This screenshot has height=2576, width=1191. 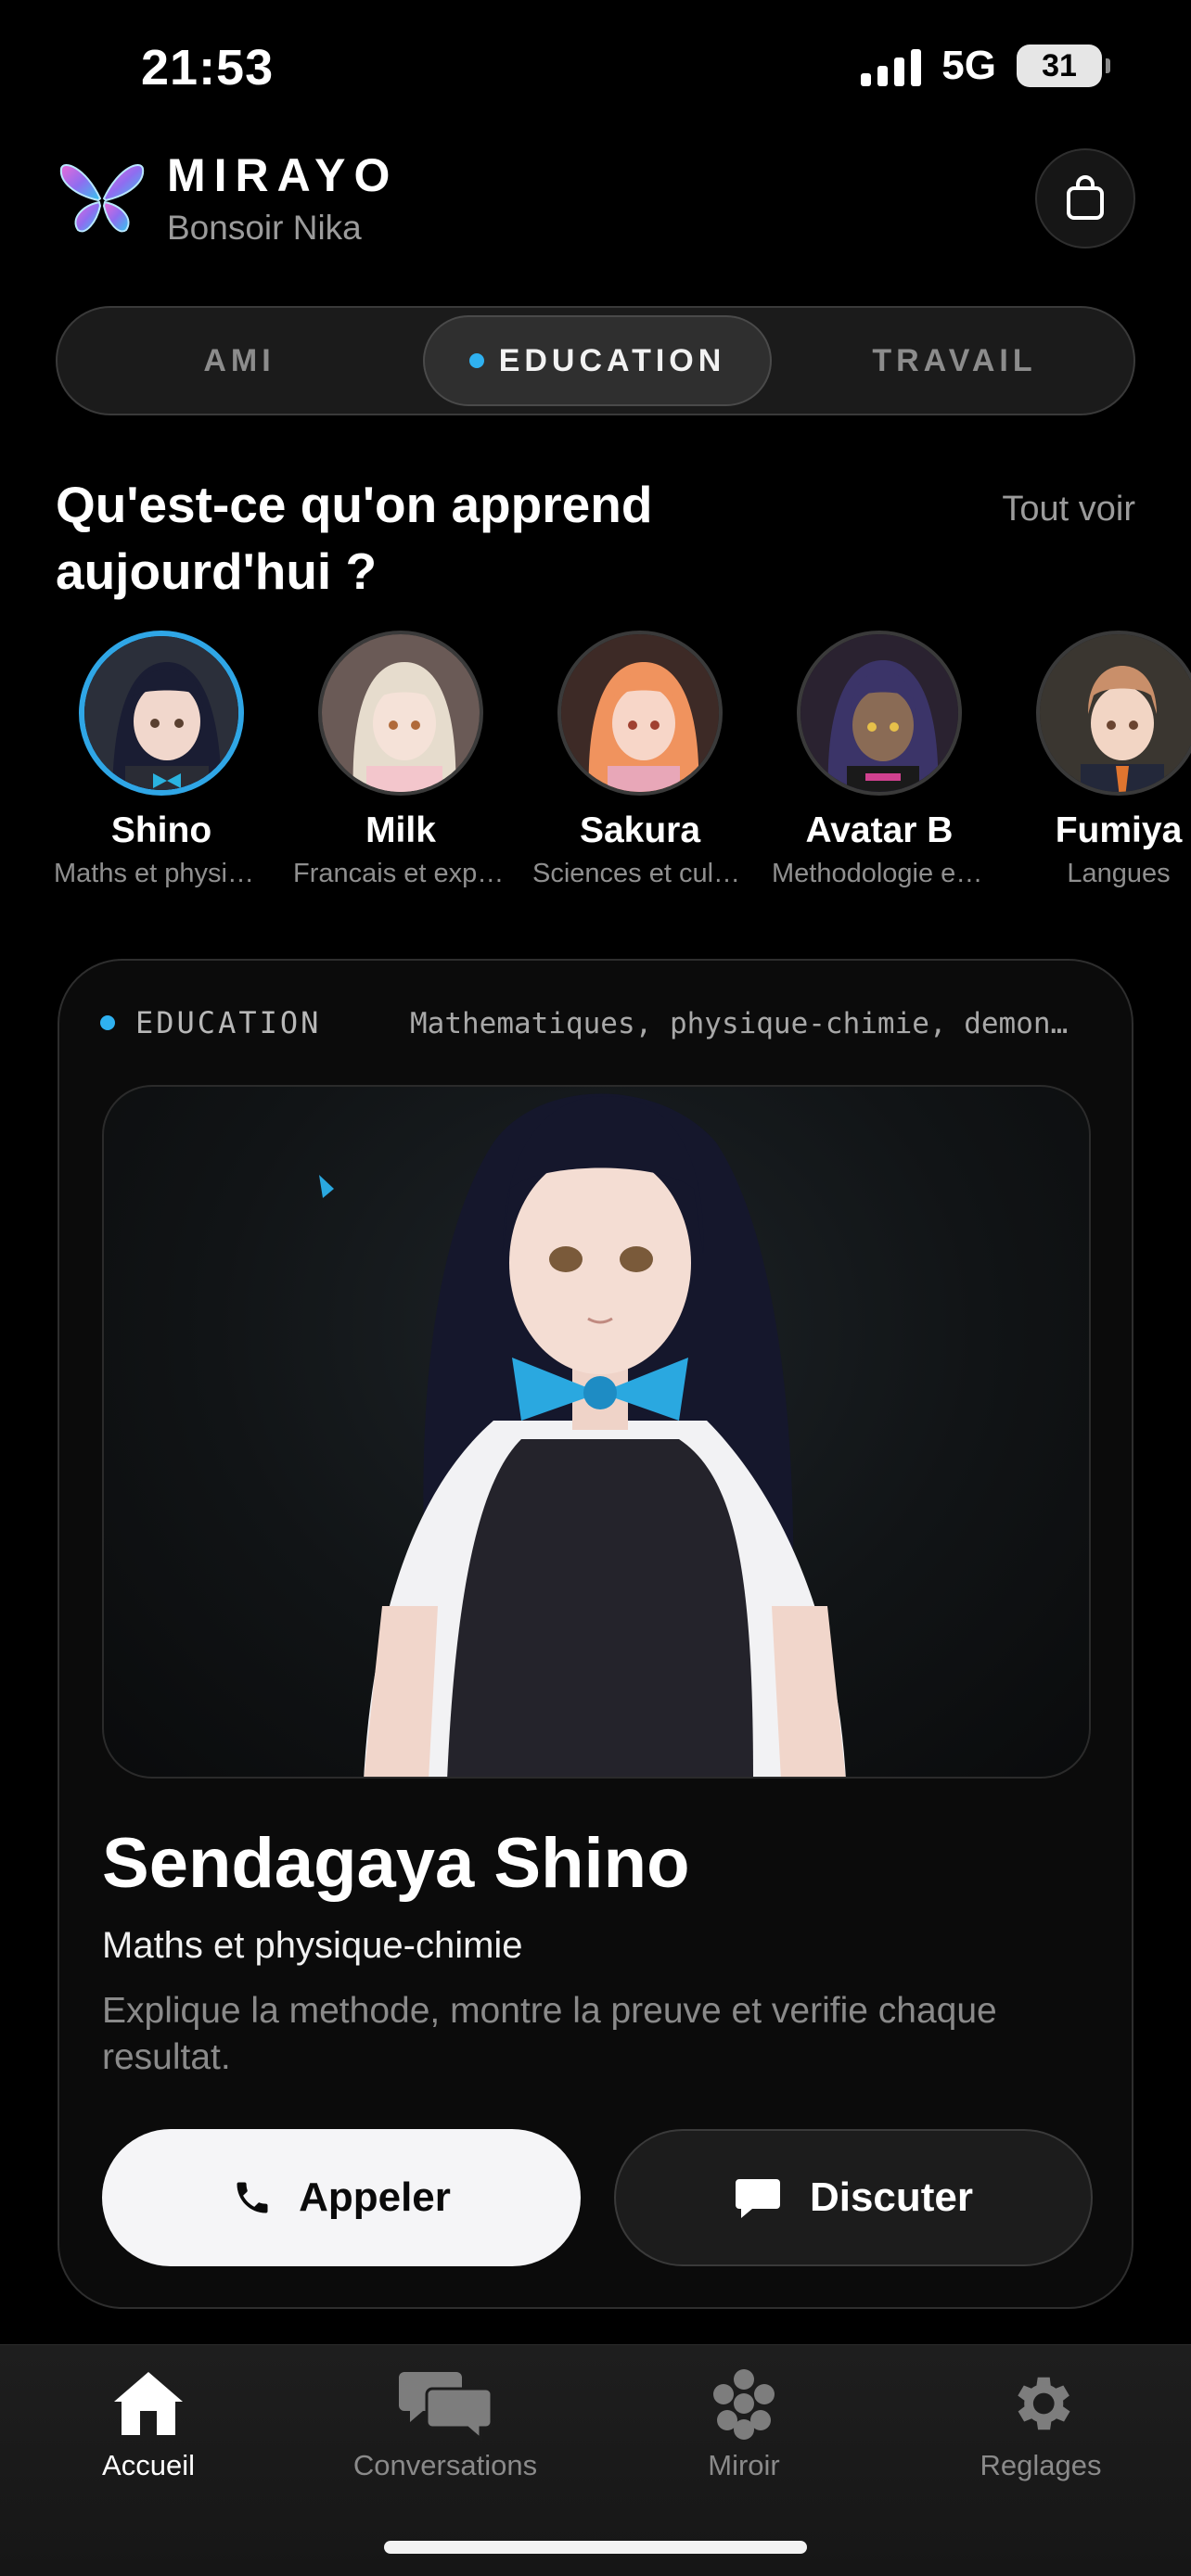 What do you see at coordinates (102, 198) in the screenshot?
I see `butterfly-logo-icon` at bounding box center [102, 198].